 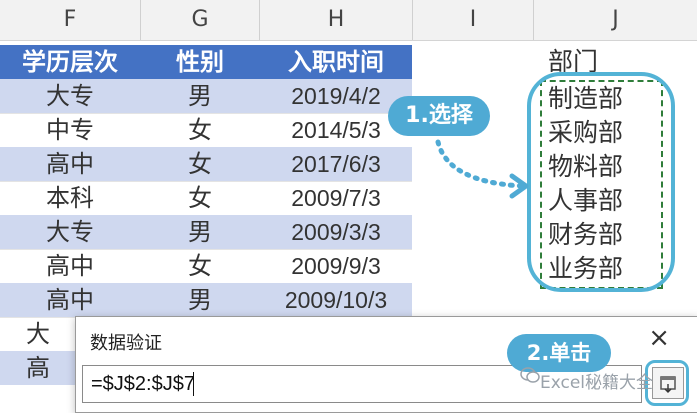 I want to click on source-range-value: =$J$2:$J$7, so click(x=143, y=384).